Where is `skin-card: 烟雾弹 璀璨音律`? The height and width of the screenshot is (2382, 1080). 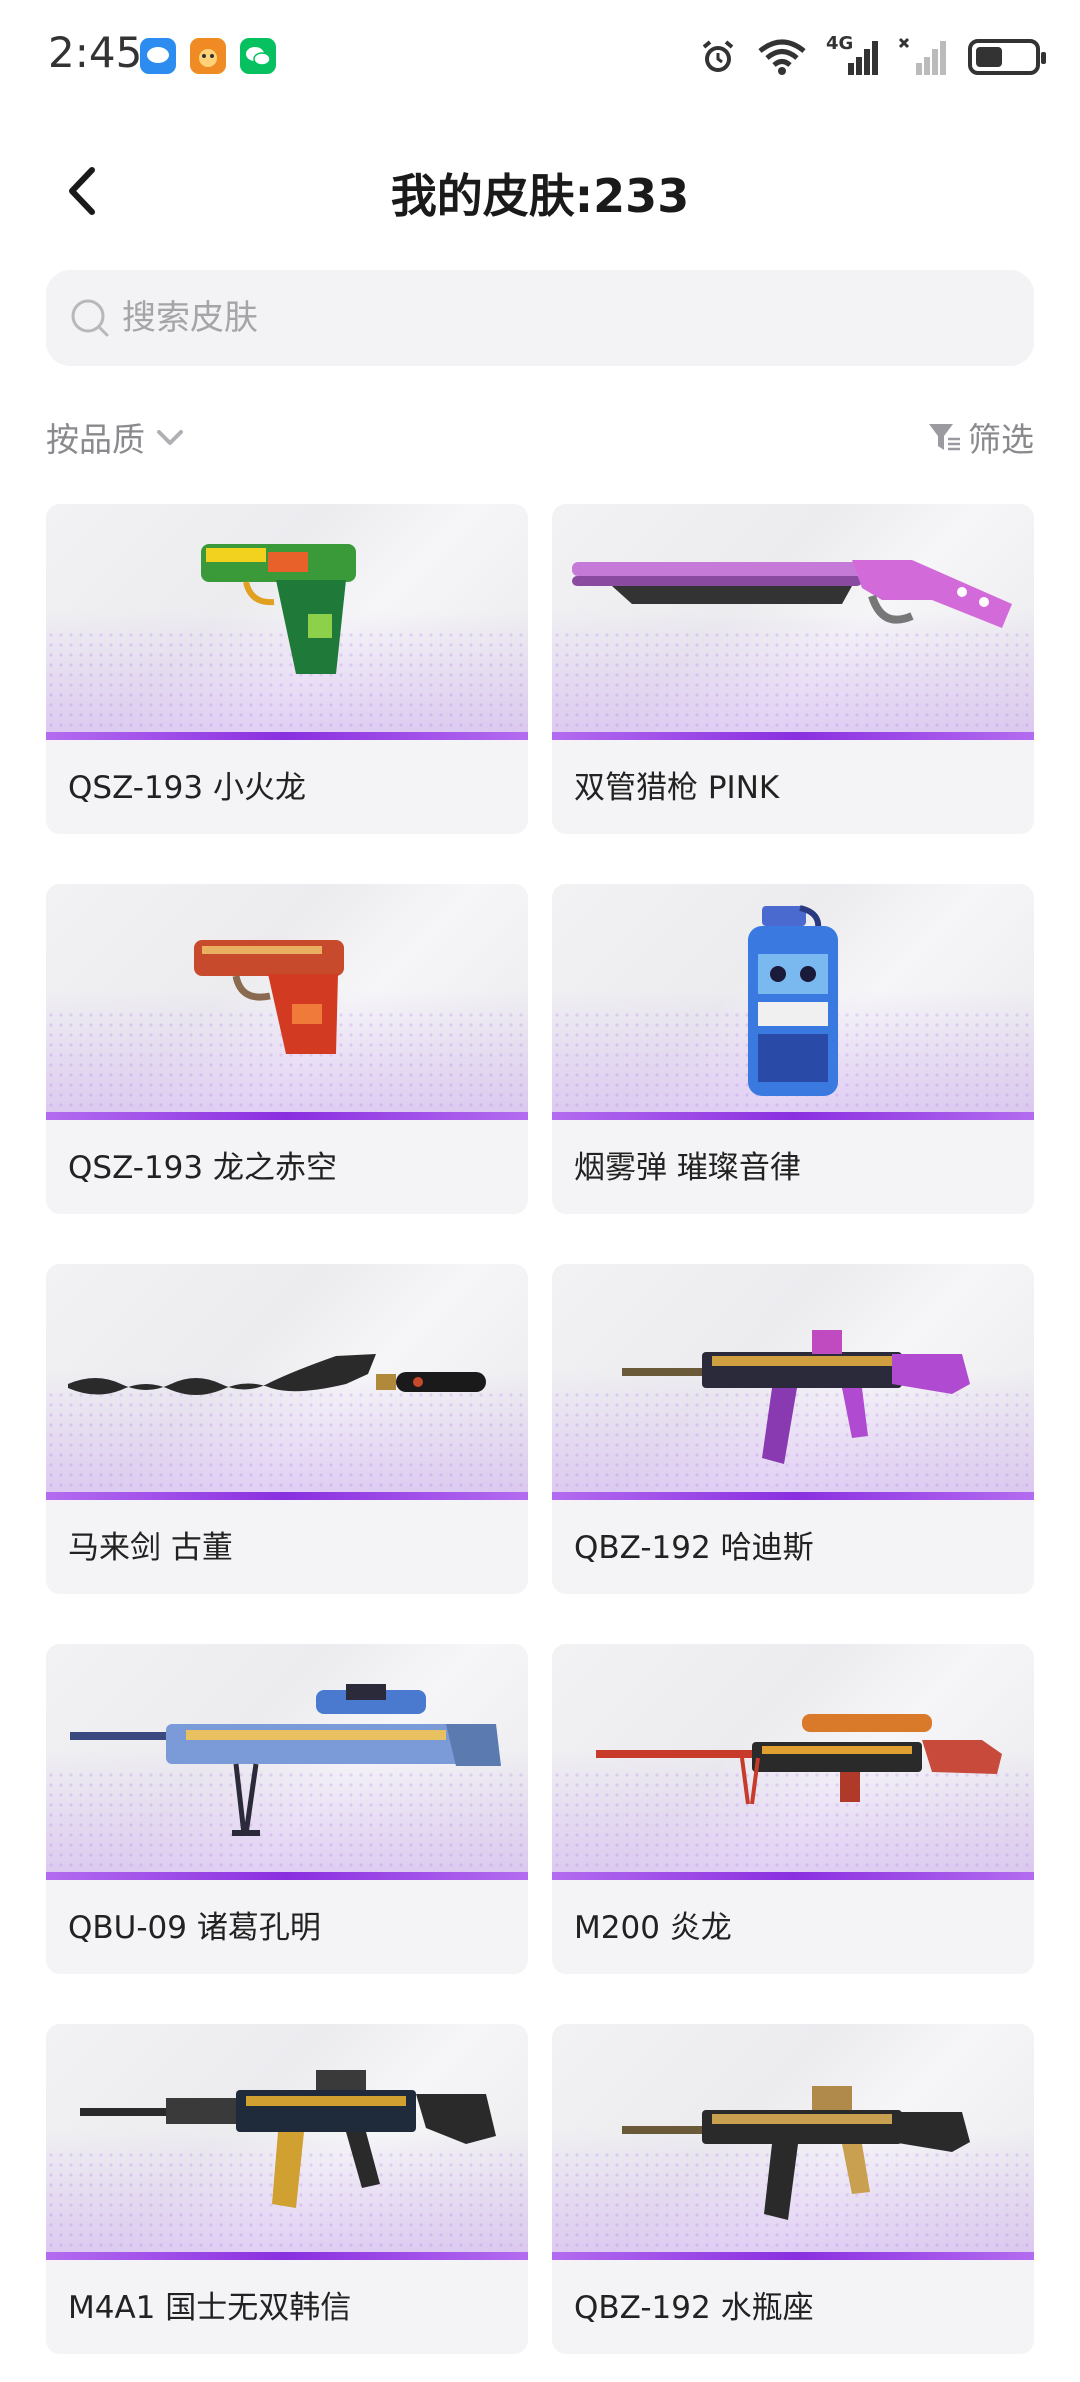
skin-card: 烟雾弹 璀璨音律 is located at coordinates (793, 1049).